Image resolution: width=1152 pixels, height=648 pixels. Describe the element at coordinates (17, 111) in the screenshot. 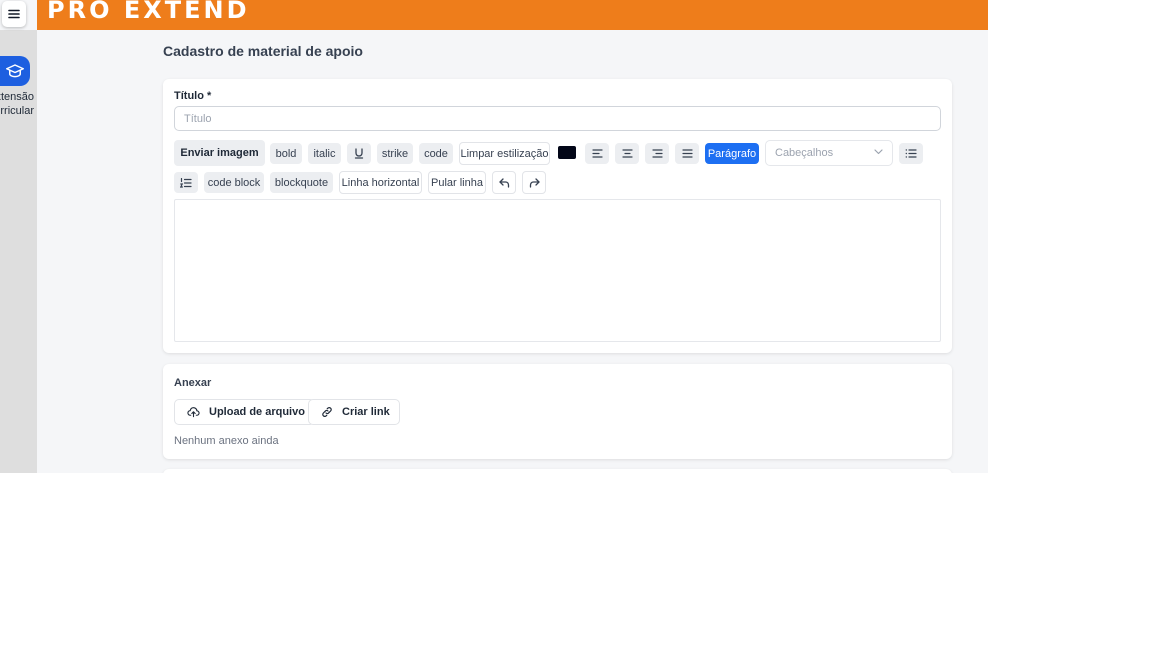

I see `sidebar-label-line2: Curricular` at that location.